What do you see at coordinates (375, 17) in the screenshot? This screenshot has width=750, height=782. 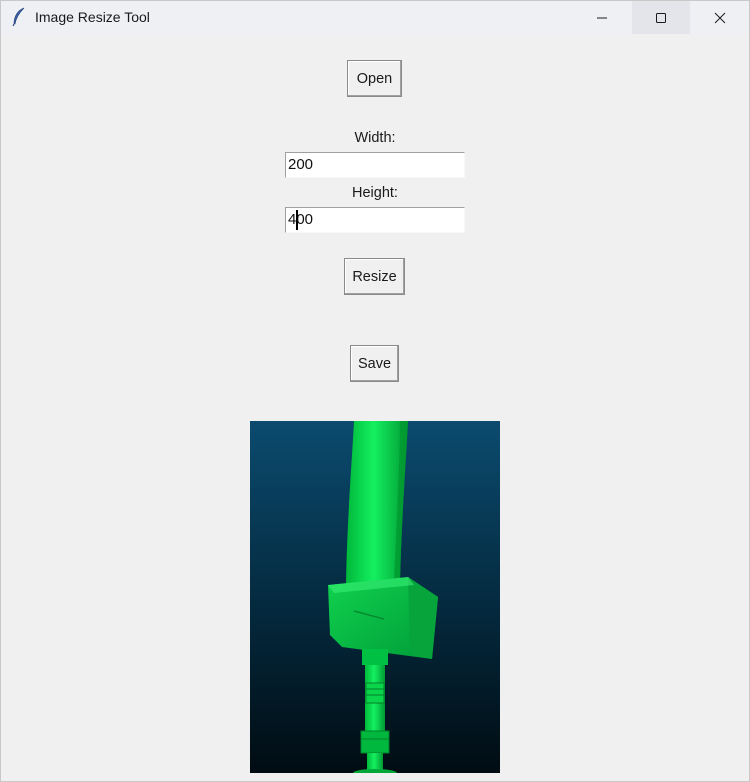 I see `title-bar: Image Resize Tool` at bounding box center [375, 17].